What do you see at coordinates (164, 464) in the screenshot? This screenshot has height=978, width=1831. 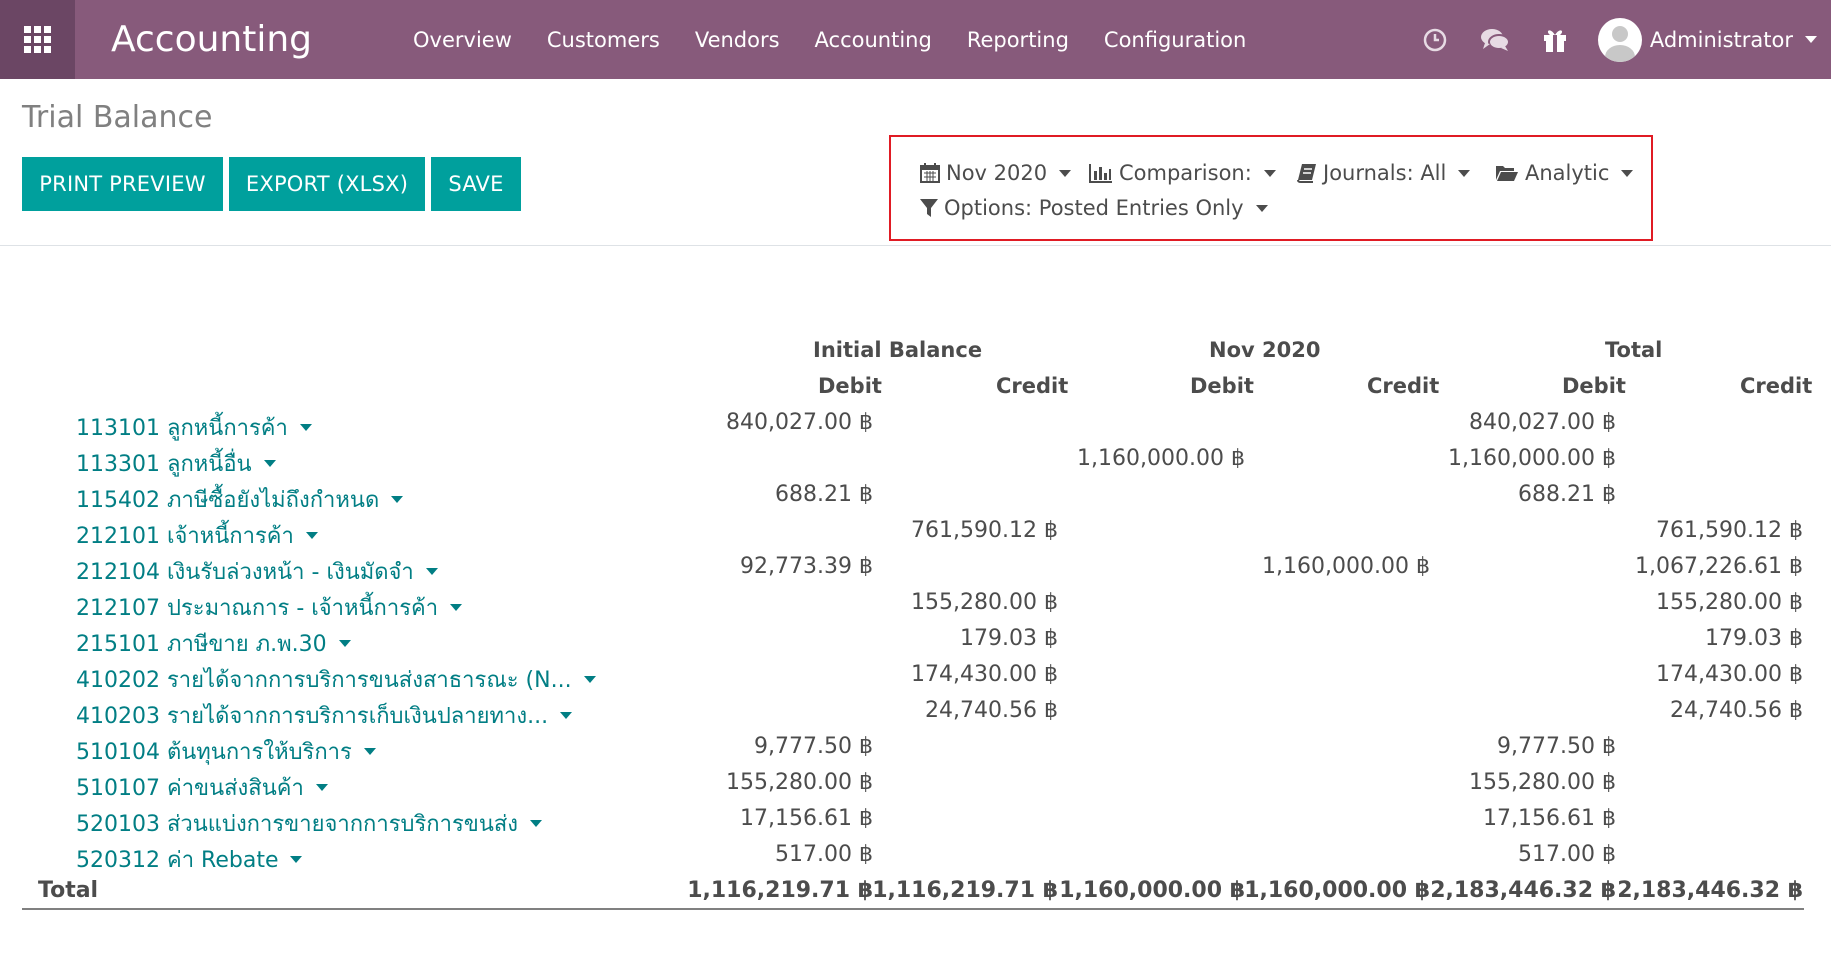 I see `account-name: 113301 ลูกหนี้อื่น` at bounding box center [164, 464].